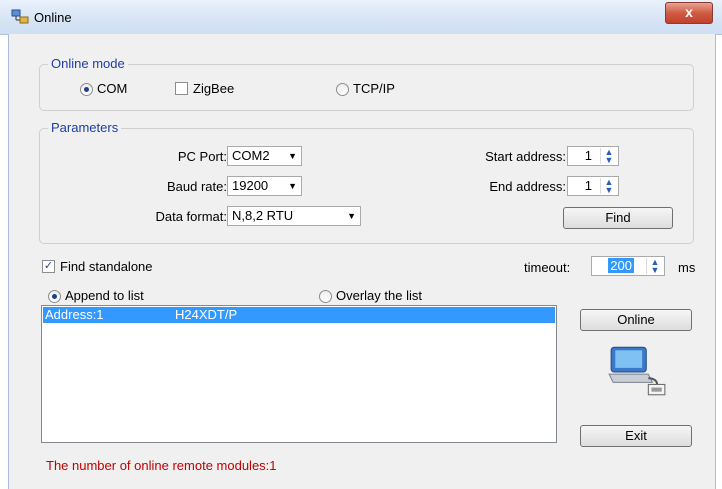  Describe the element at coordinates (106, 266) in the screenshot. I see `find-standalone-label: Find standalone` at that location.